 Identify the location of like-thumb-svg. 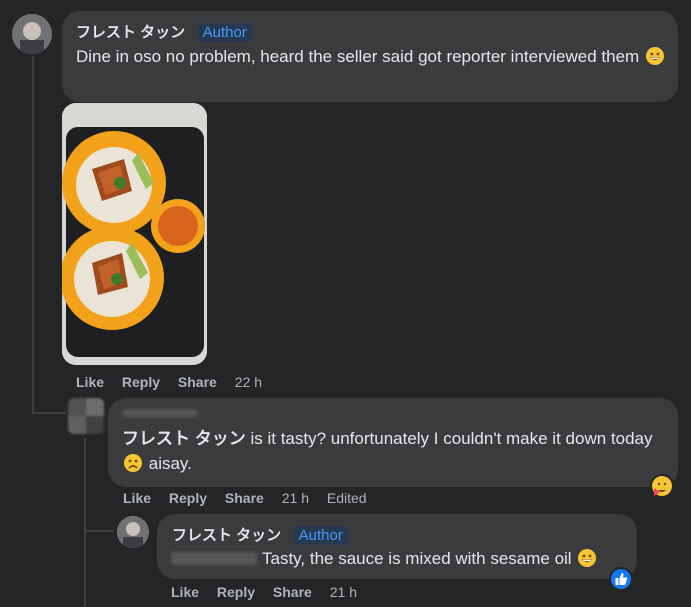
(621, 579).